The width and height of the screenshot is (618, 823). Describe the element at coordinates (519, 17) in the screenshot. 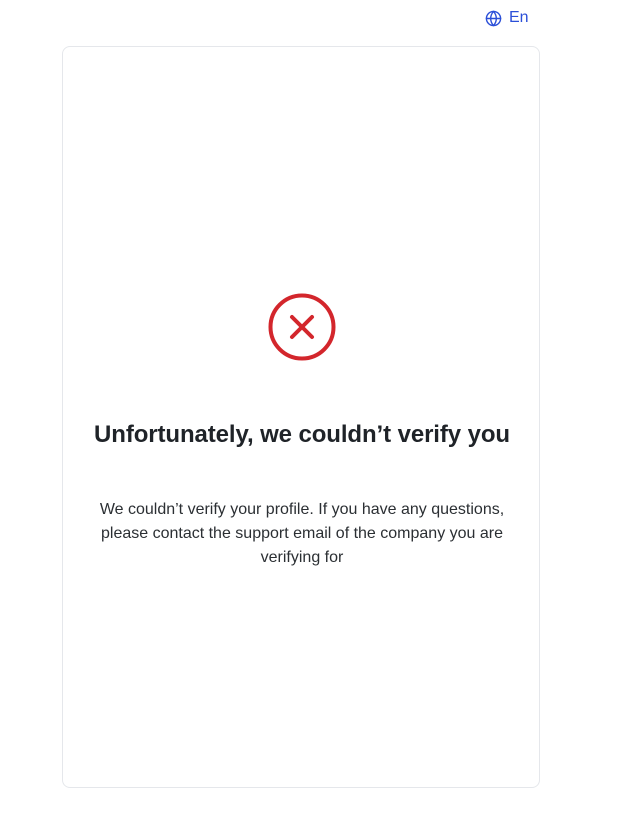

I see `language-label: En` at that location.